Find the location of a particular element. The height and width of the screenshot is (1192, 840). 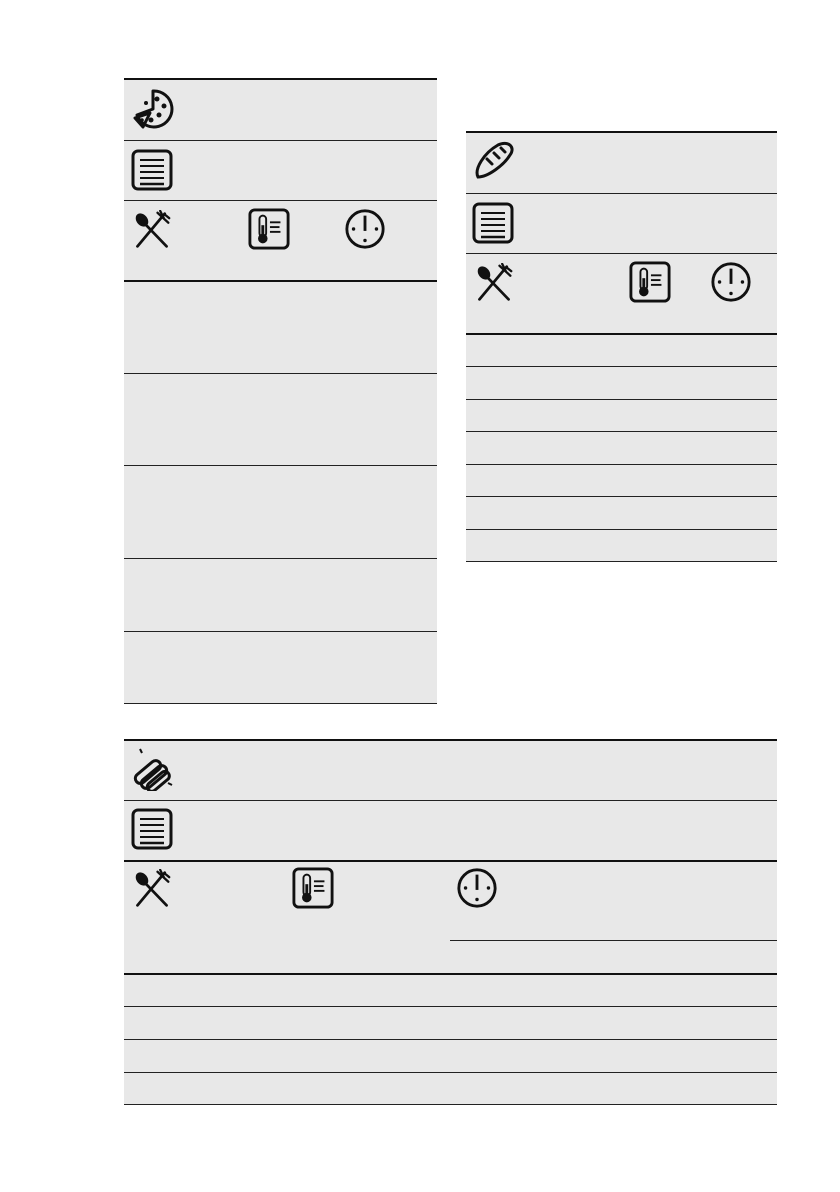

pizza-icon is located at coordinates (153, 109).